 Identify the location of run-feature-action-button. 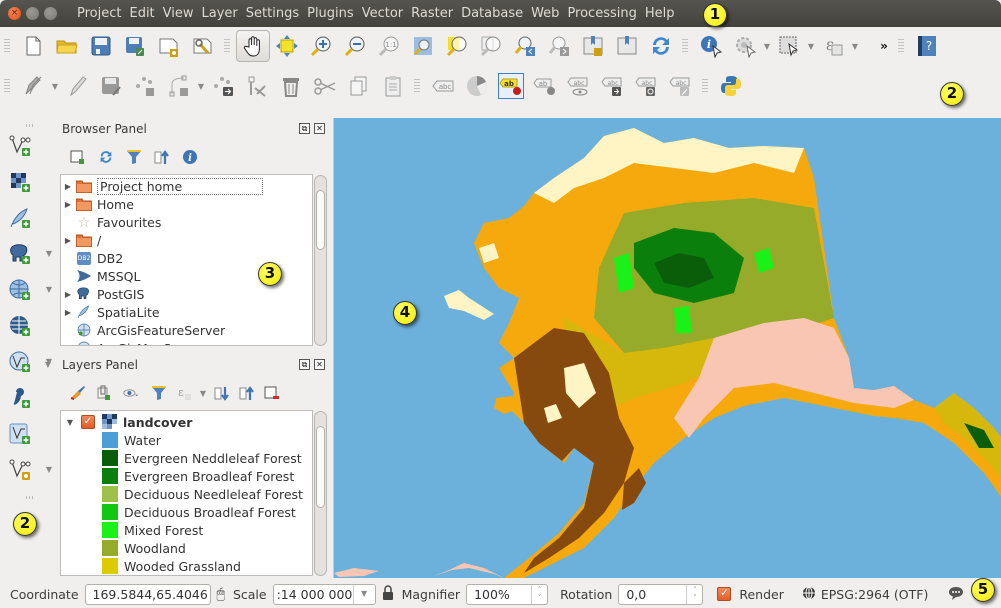
(745, 46).